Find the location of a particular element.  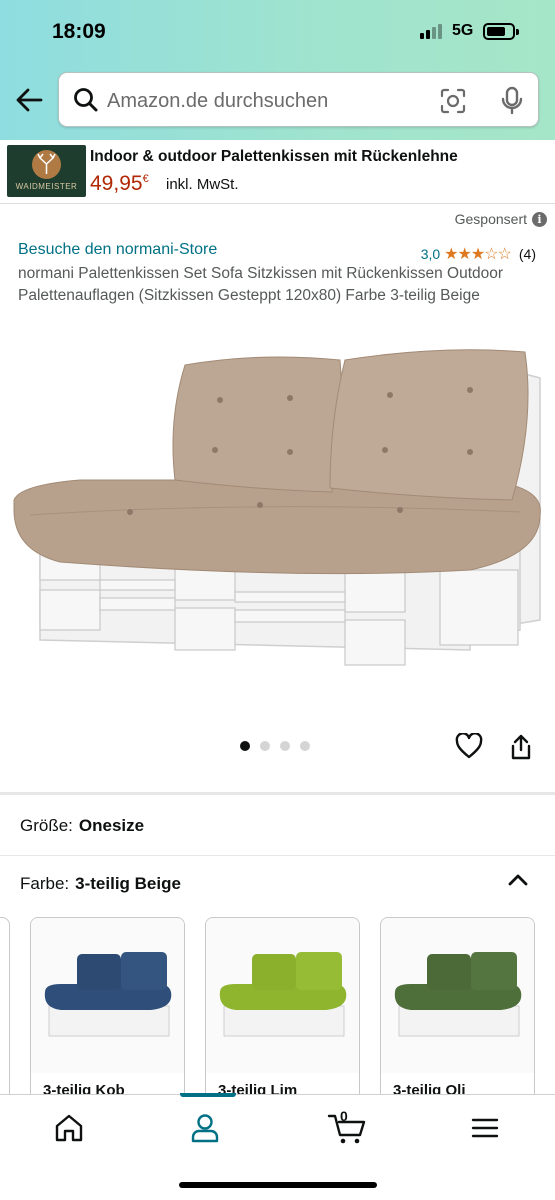

color-swatch: 3-teilig Lim is located at coordinates (282, 1009).